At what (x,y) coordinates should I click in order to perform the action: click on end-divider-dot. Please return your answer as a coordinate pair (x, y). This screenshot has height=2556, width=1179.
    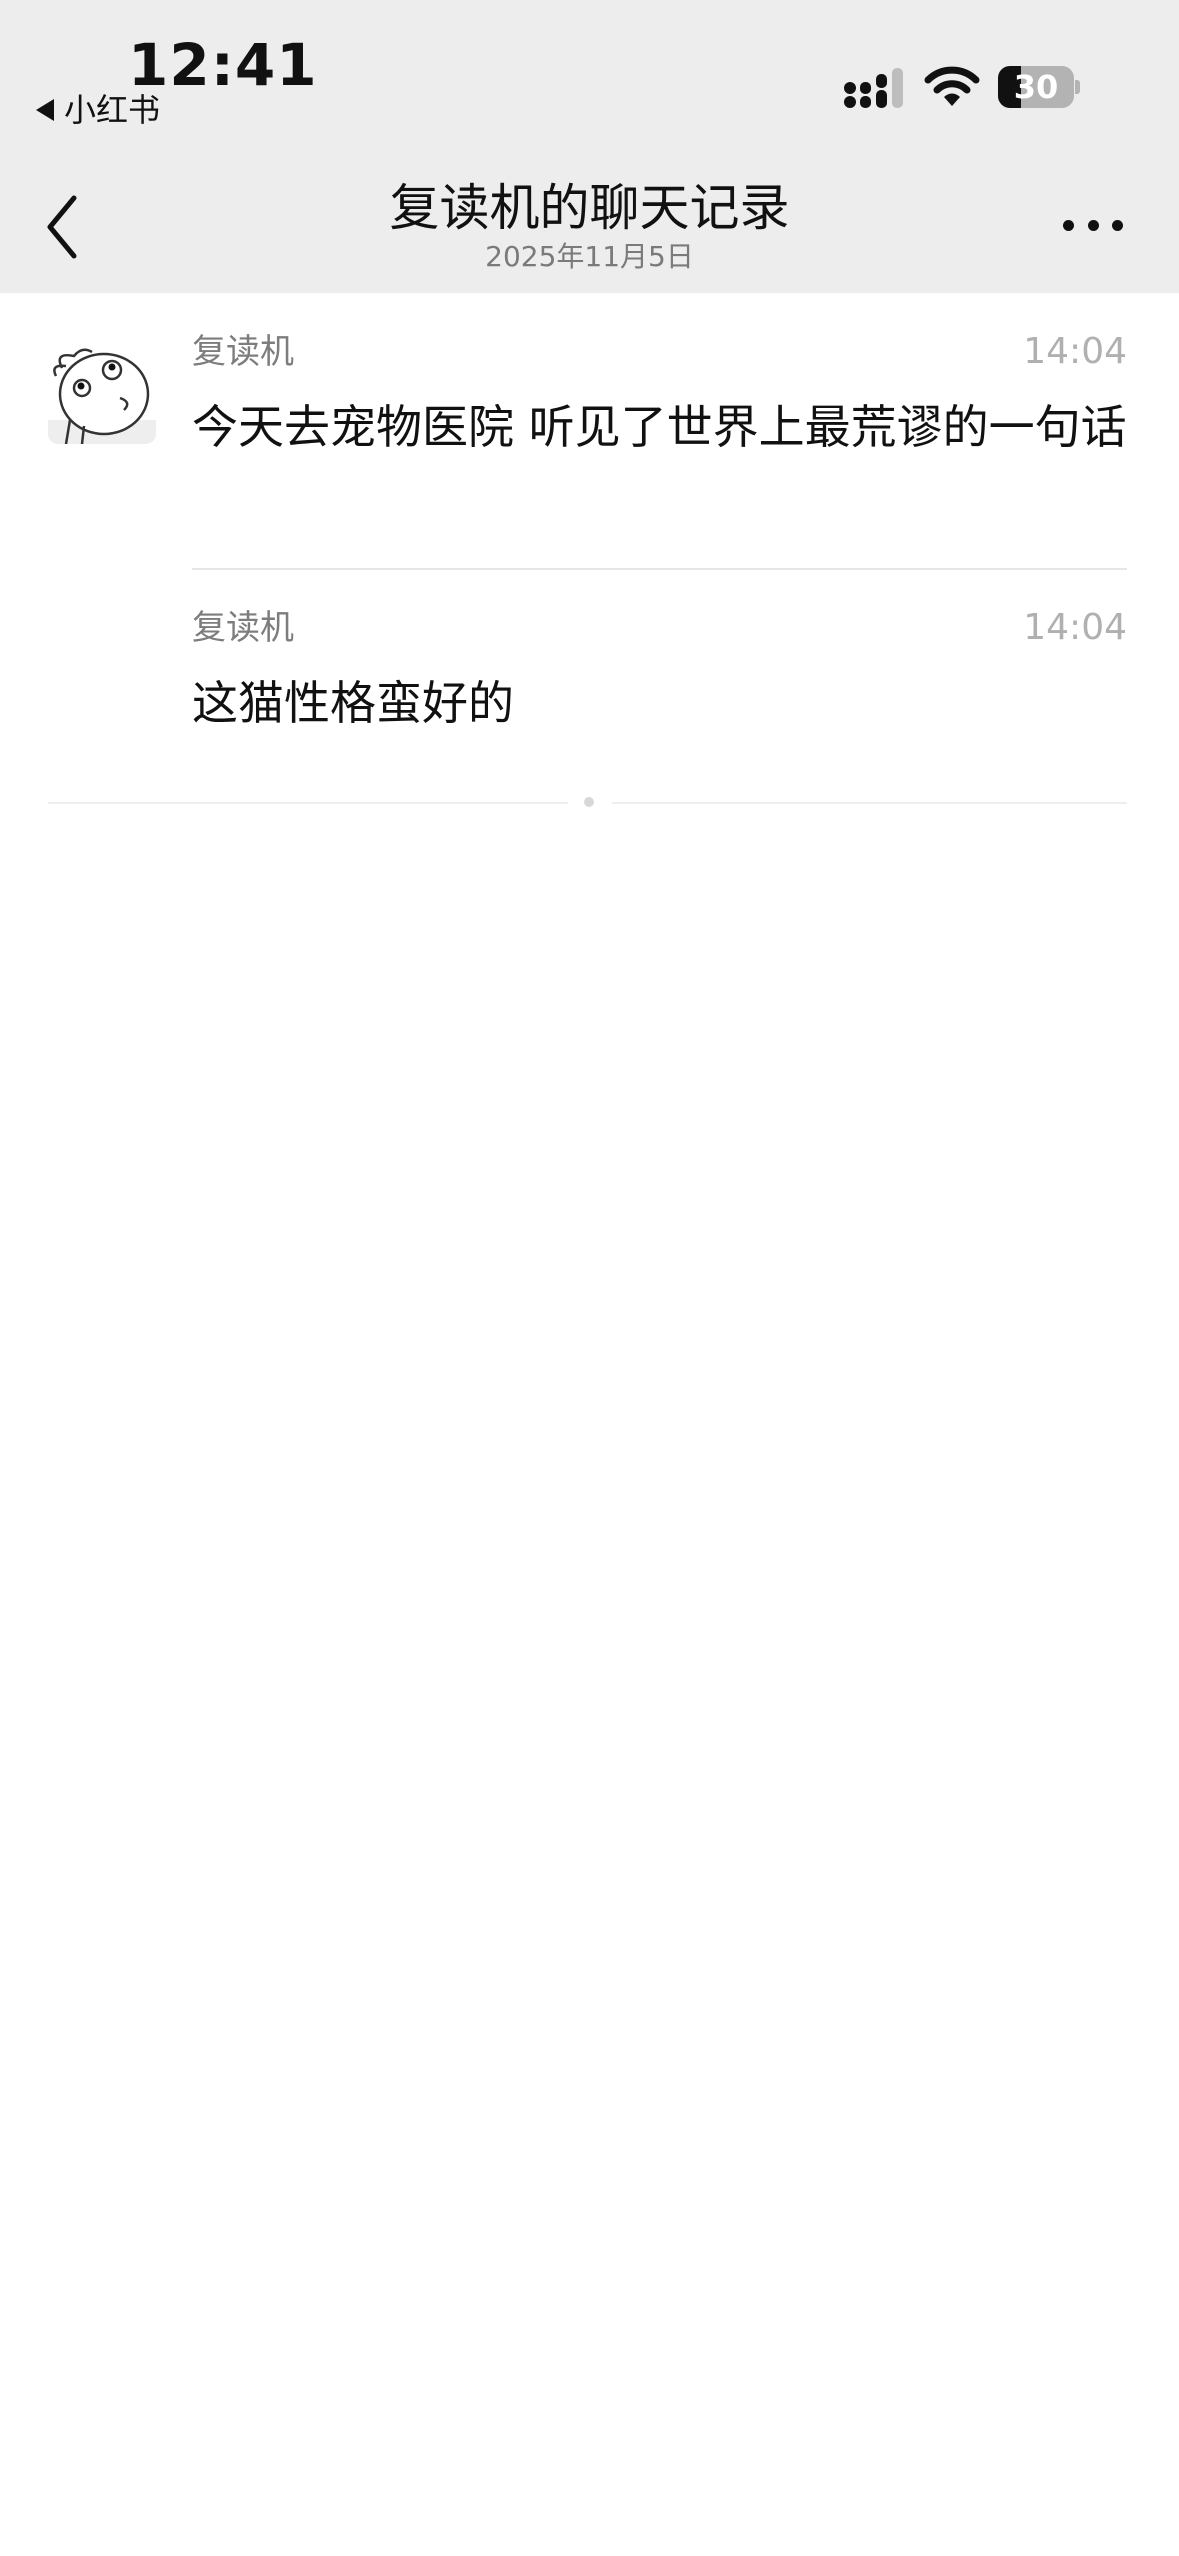
    Looking at the image, I should click on (589, 802).